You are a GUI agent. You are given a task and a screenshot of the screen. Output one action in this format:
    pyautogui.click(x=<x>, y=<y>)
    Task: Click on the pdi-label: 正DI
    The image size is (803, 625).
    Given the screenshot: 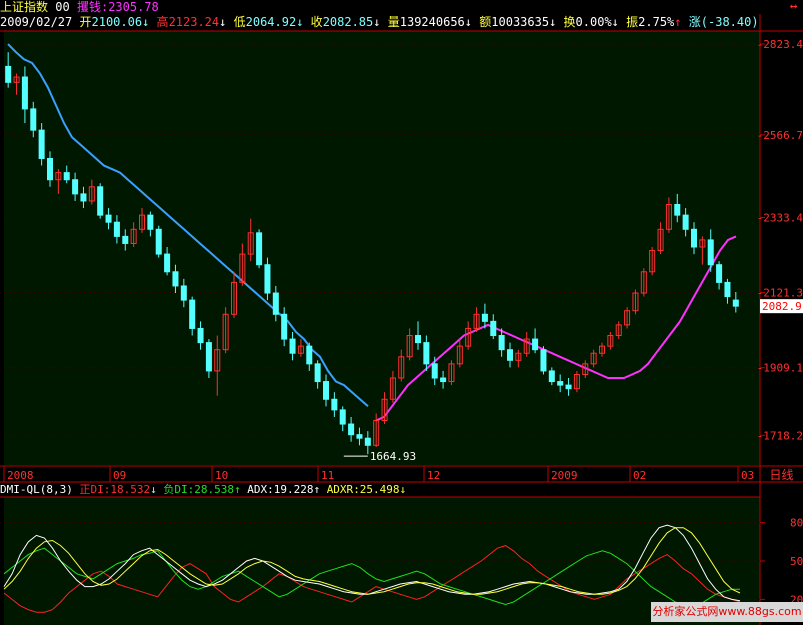 What is the action you would take?
    pyautogui.click(x=91, y=489)
    